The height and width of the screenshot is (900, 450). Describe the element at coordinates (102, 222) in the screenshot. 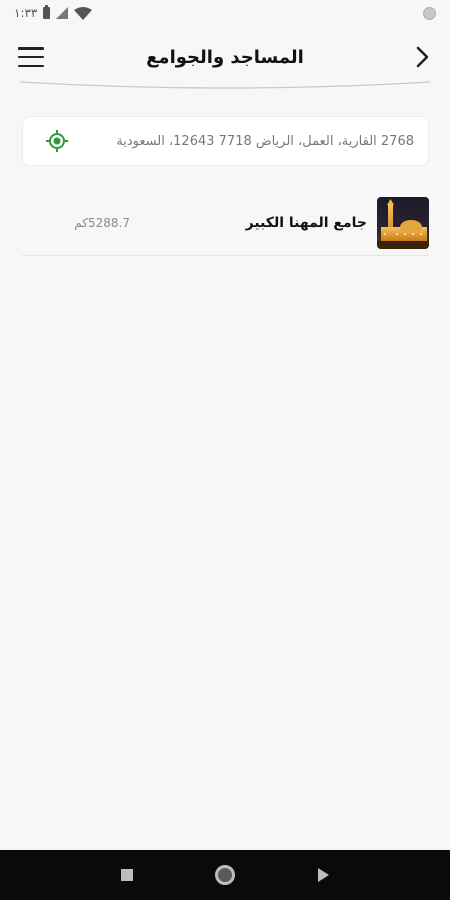

I see `mosque-distance: 5288.7كم` at that location.